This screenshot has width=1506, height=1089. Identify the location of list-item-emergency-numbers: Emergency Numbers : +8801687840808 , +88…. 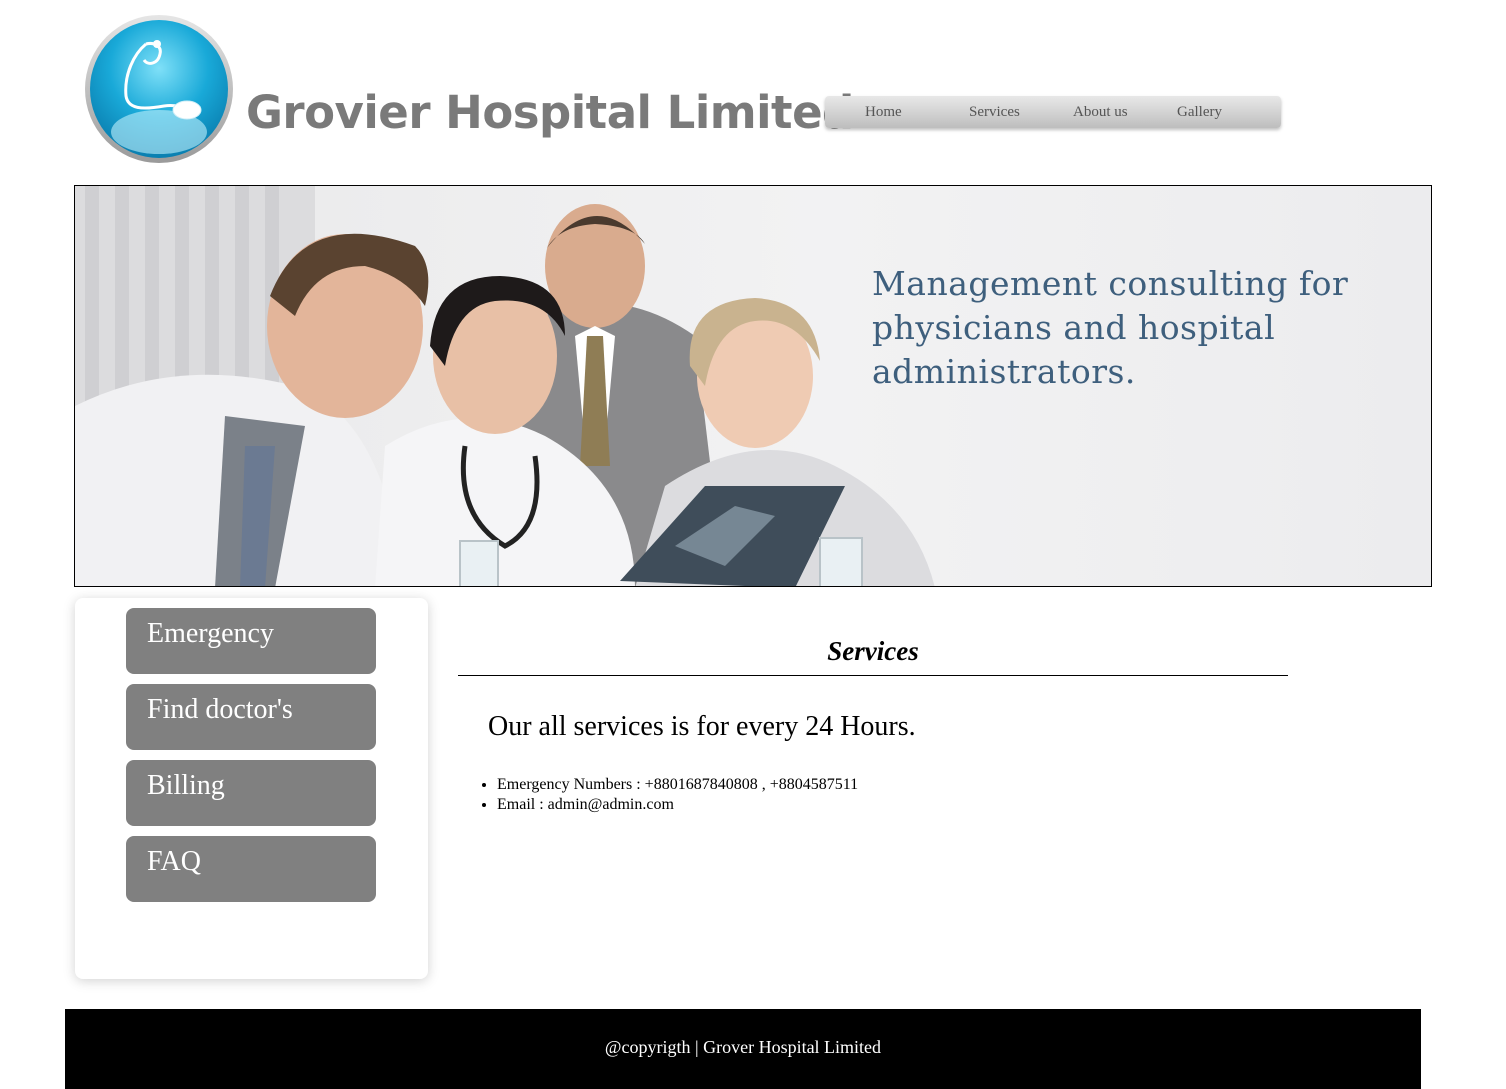
(677, 785).